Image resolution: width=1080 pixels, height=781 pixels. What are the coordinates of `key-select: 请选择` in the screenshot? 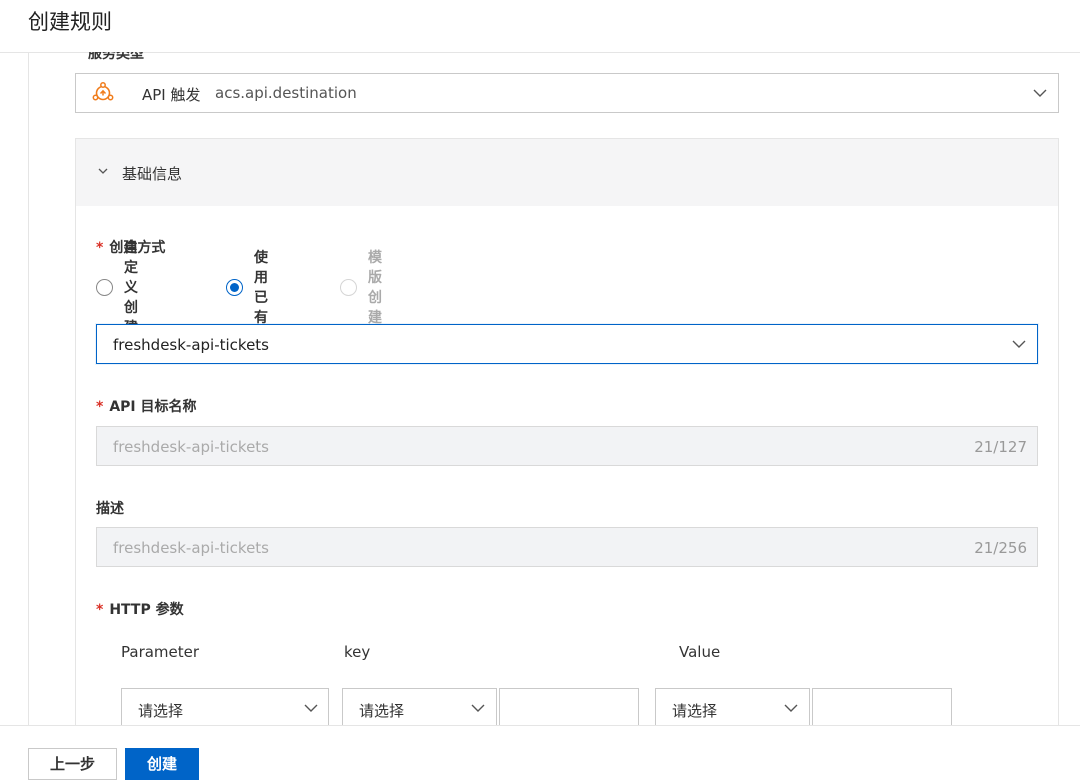 It's located at (419, 708).